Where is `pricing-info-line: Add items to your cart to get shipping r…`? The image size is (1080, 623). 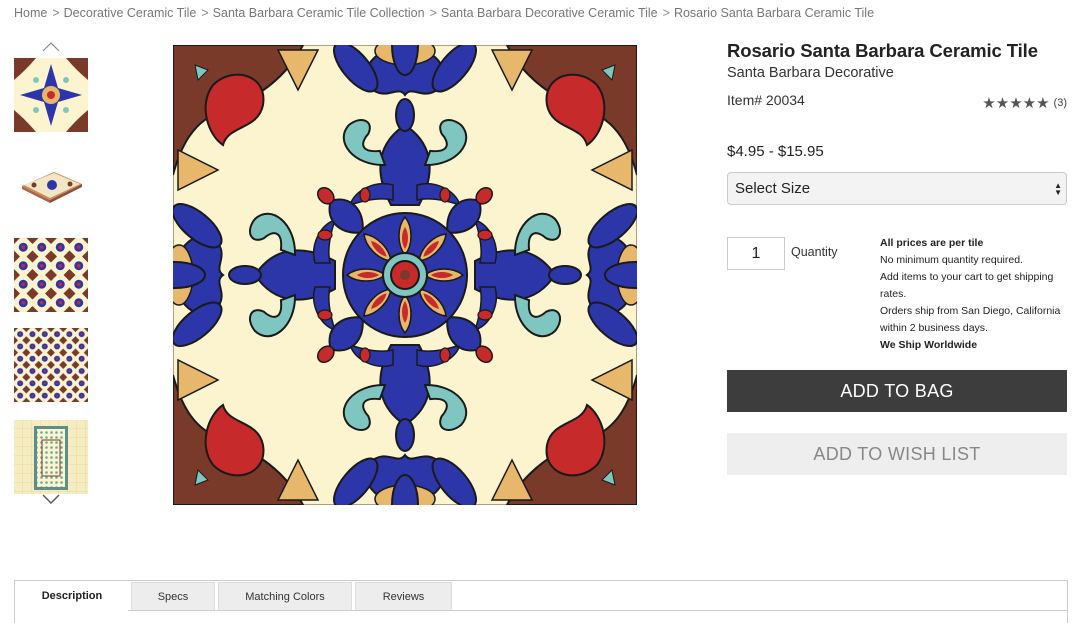 pricing-info-line: Add items to your cart to get shipping r… is located at coordinates (967, 285).